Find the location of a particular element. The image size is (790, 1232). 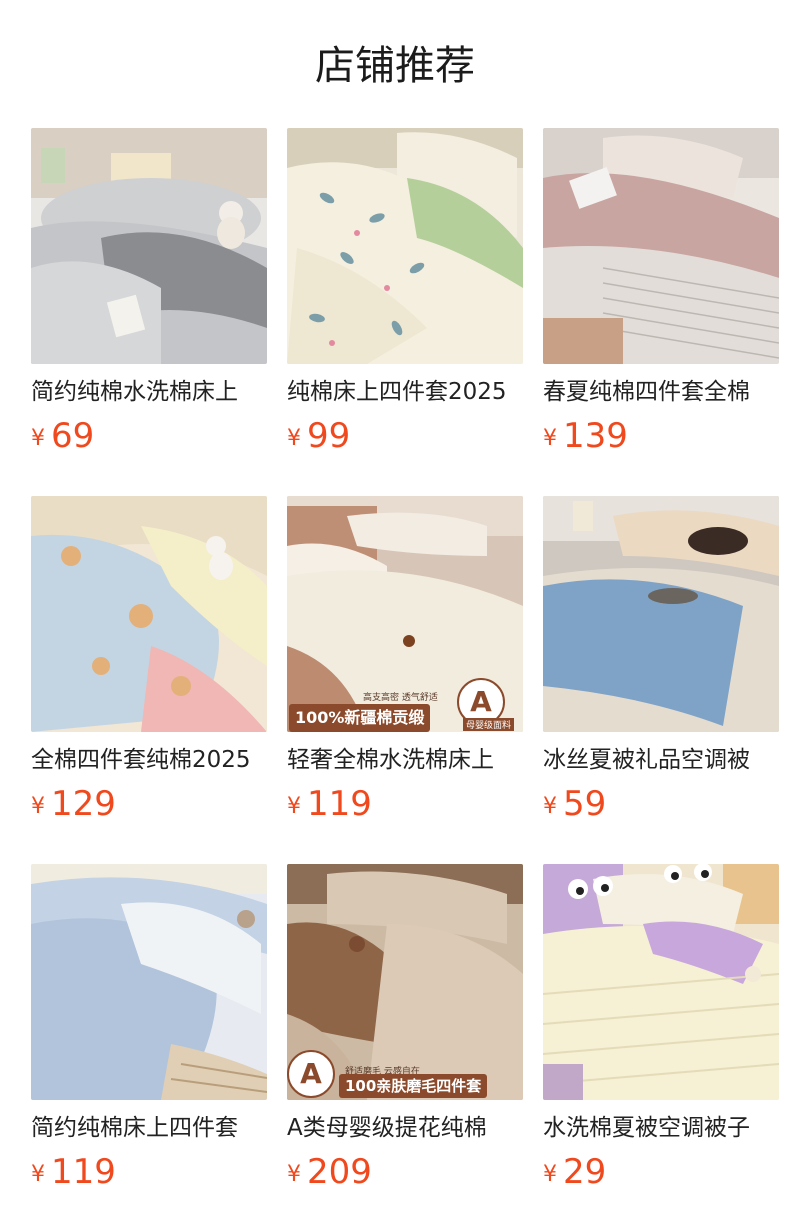

price-value: 209 is located at coordinates (339, 1172).